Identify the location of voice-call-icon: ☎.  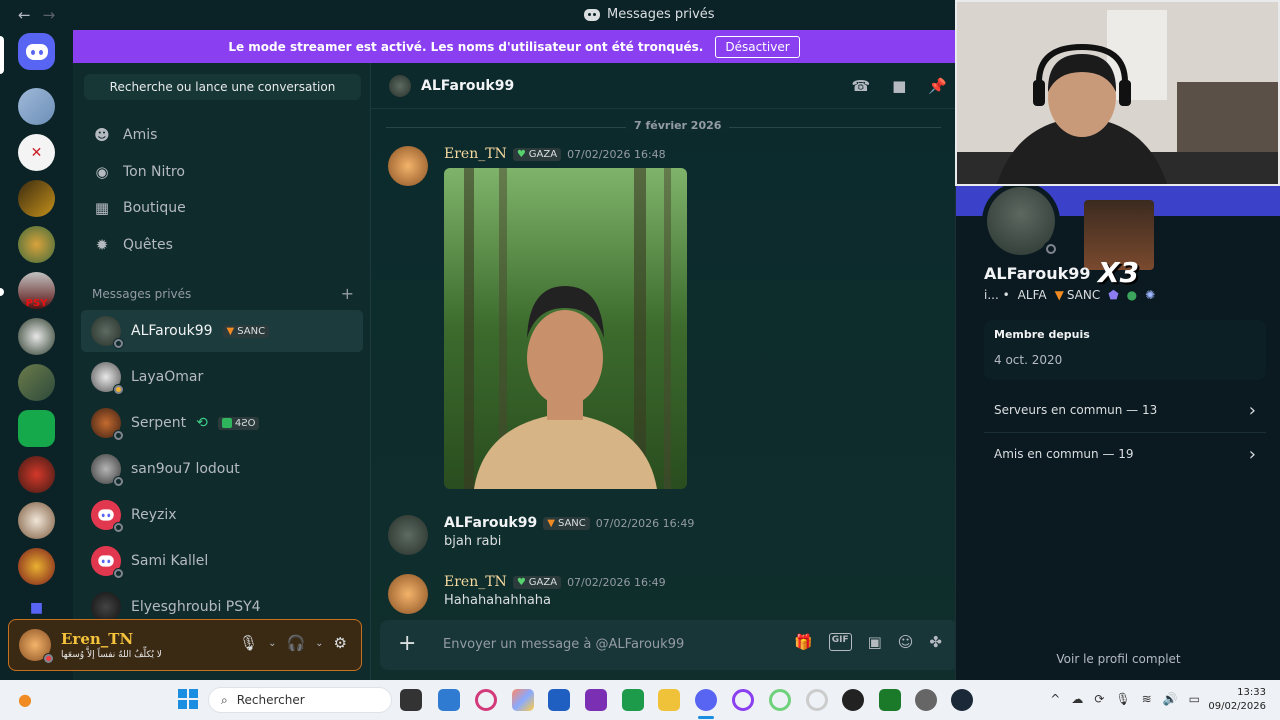
(860, 86).